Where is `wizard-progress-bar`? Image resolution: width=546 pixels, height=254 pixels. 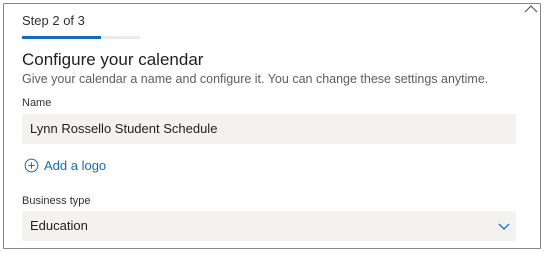 wizard-progress-bar is located at coordinates (81, 37).